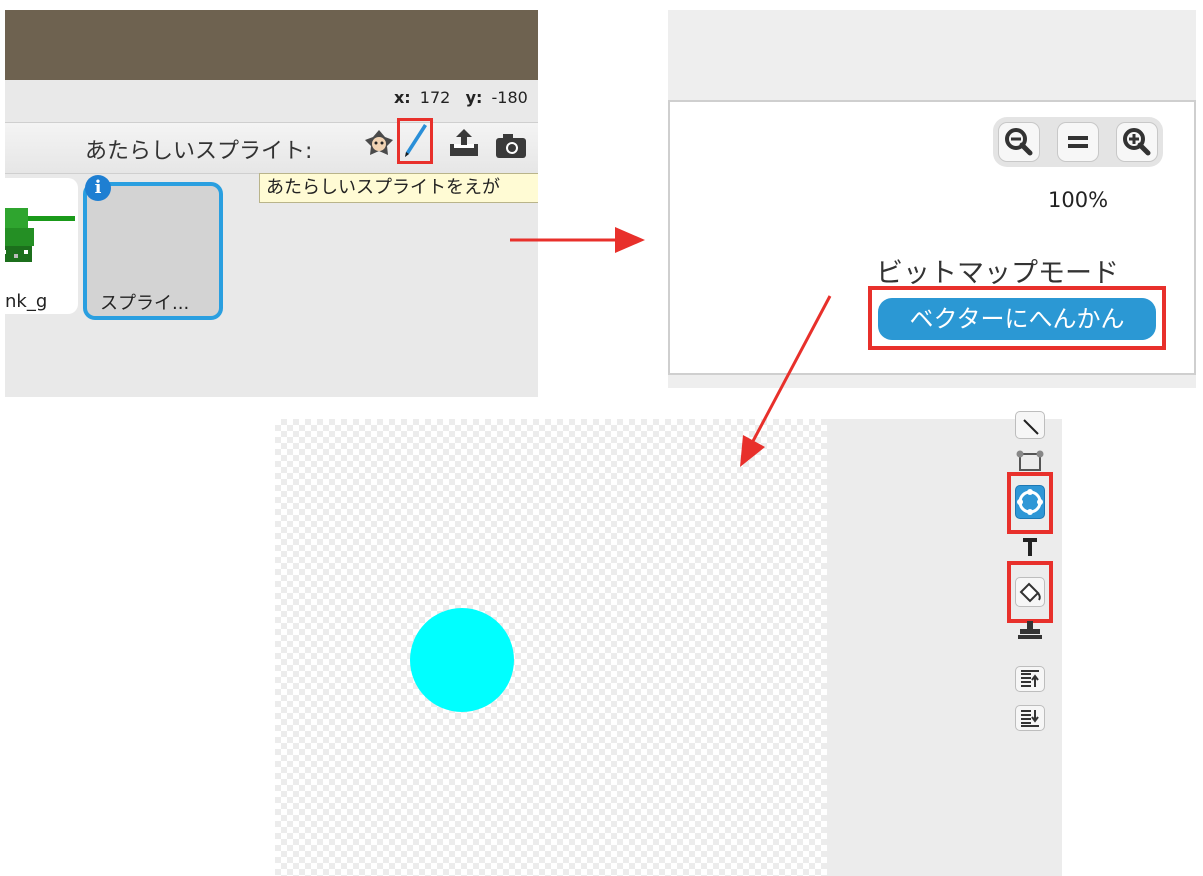  What do you see at coordinates (509, 97) in the screenshot?
I see `y-value: -180` at bounding box center [509, 97].